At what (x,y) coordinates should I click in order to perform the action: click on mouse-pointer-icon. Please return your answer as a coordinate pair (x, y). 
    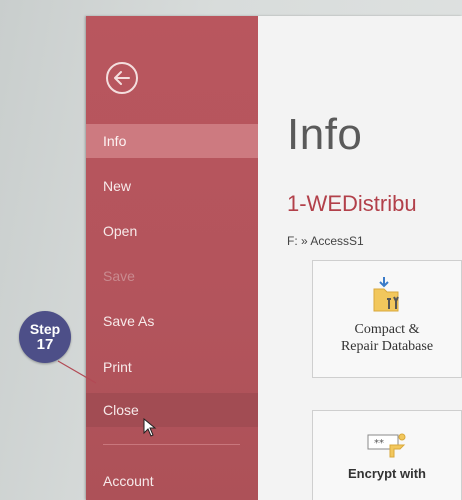
    Looking at the image, I should click on (150, 427).